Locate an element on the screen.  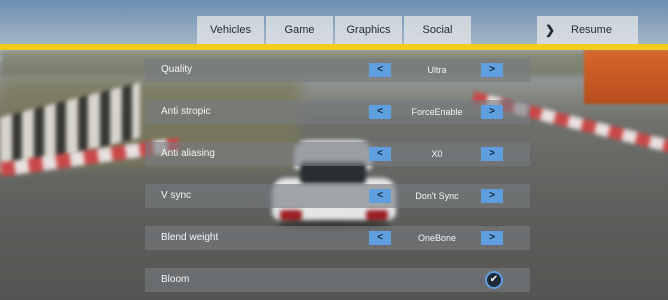
setting-label: Quality is located at coordinates (177, 69).